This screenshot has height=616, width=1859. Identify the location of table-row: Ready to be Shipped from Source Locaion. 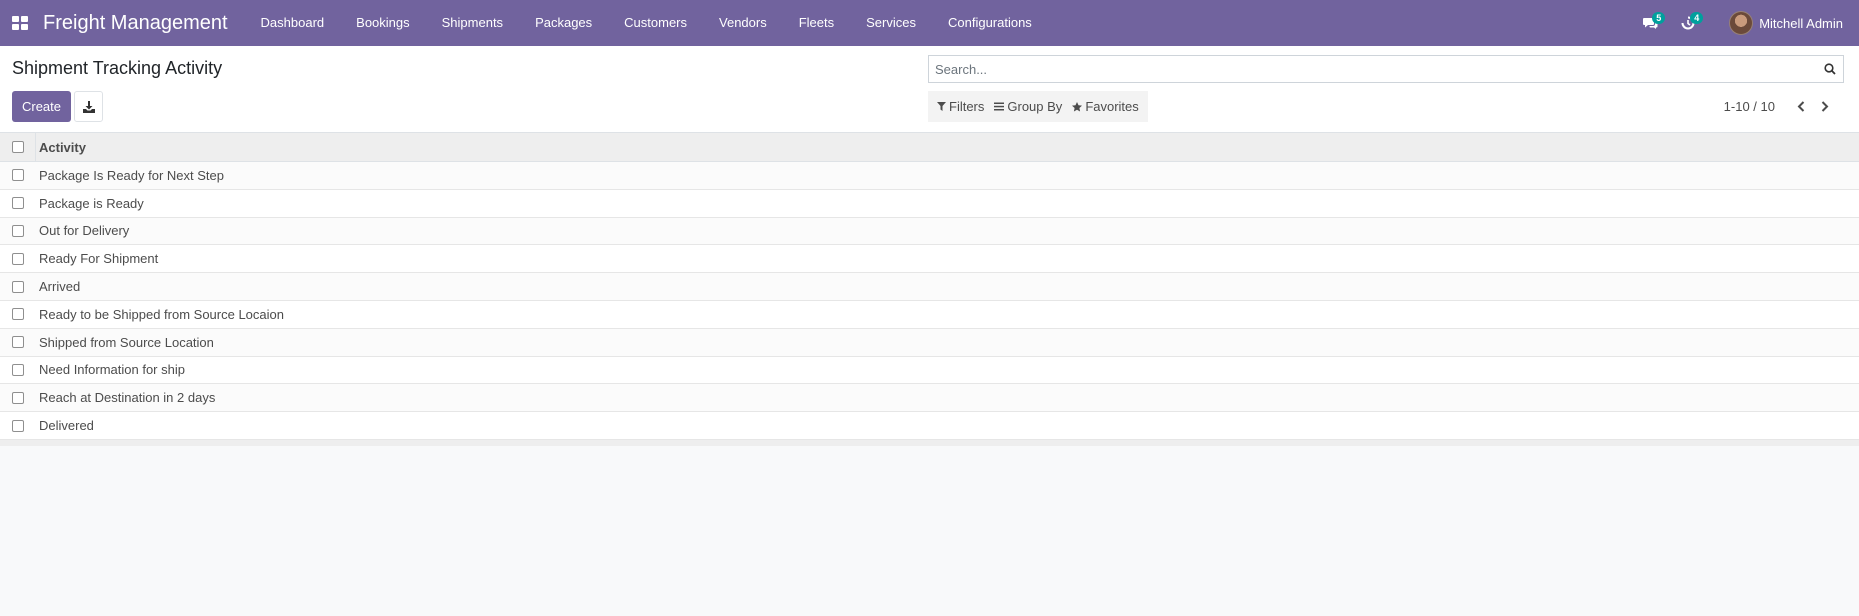
(929, 314).